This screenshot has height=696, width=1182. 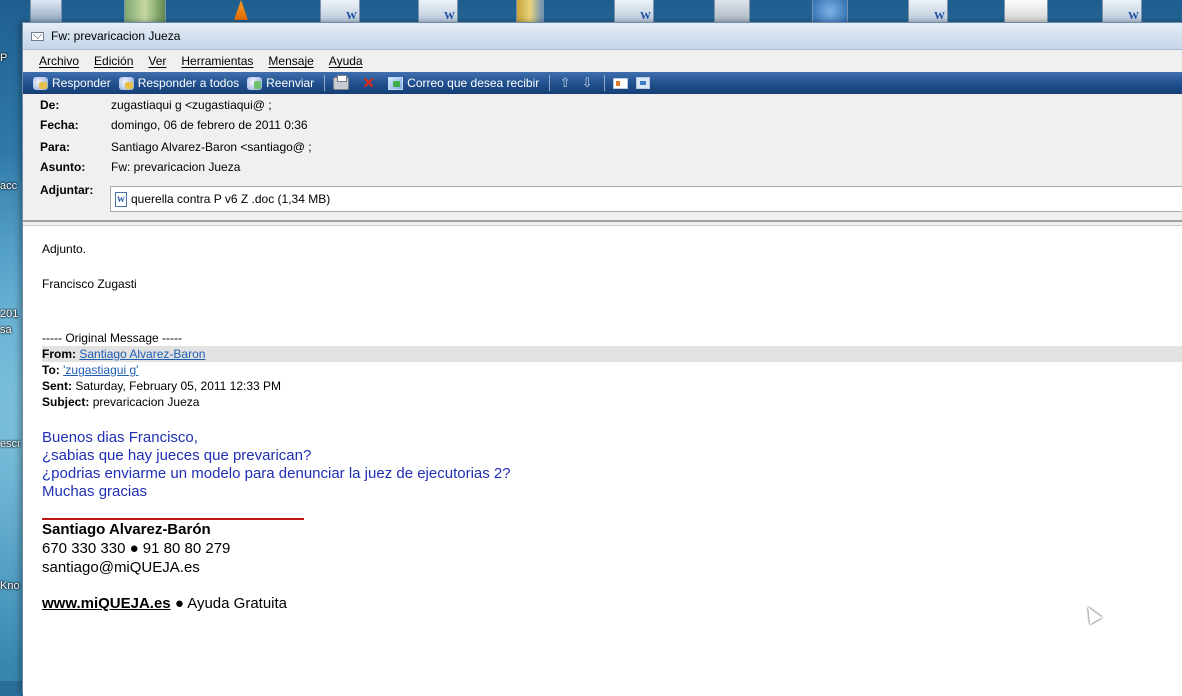 I want to click on desktop-label: acc, so click(x=9, y=186).